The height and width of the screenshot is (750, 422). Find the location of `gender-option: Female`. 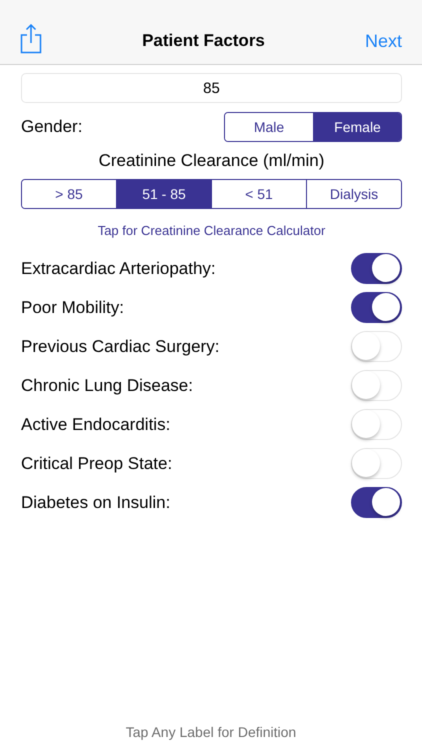

gender-option: Female is located at coordinates (357, 127).